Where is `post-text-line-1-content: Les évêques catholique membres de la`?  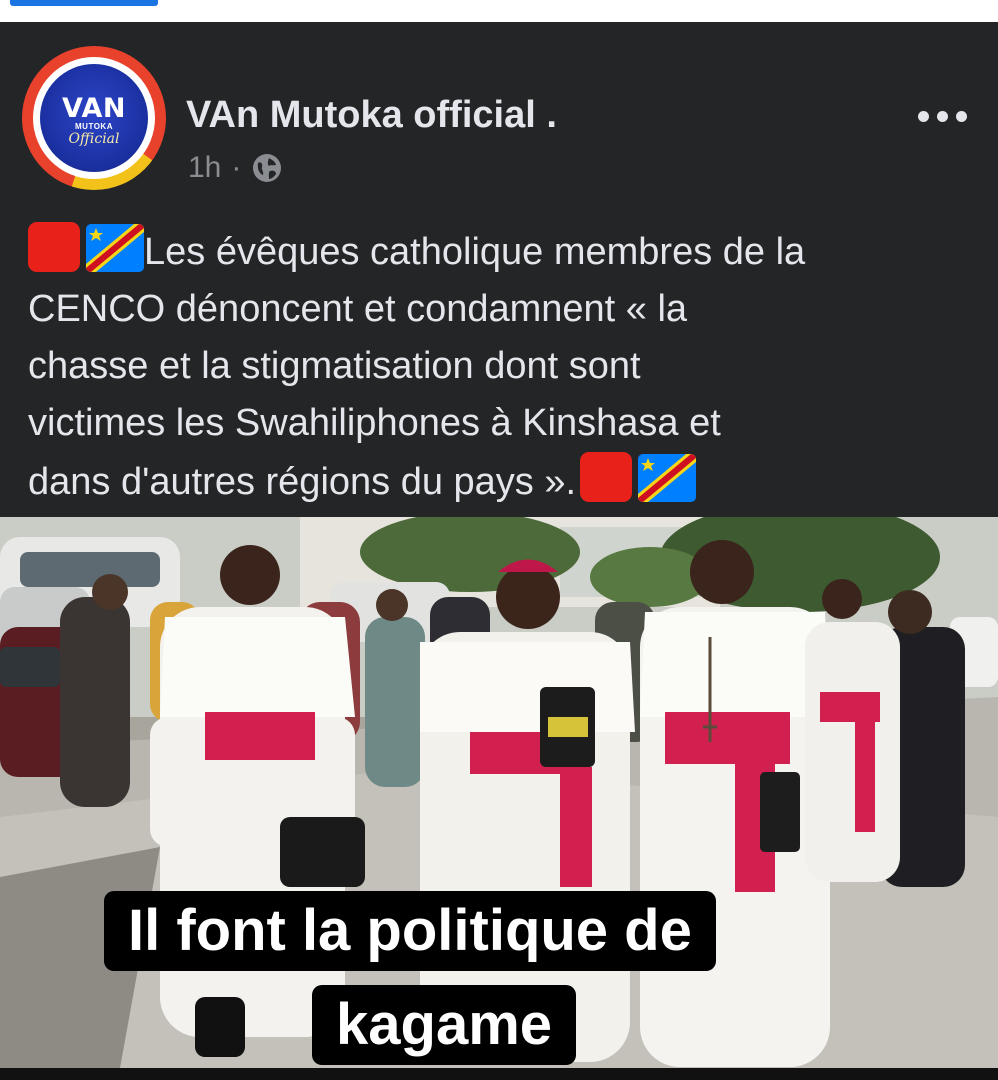
post-text-line-1-content: Les évêques catholique membres de la is located at coordinates (475, 252).